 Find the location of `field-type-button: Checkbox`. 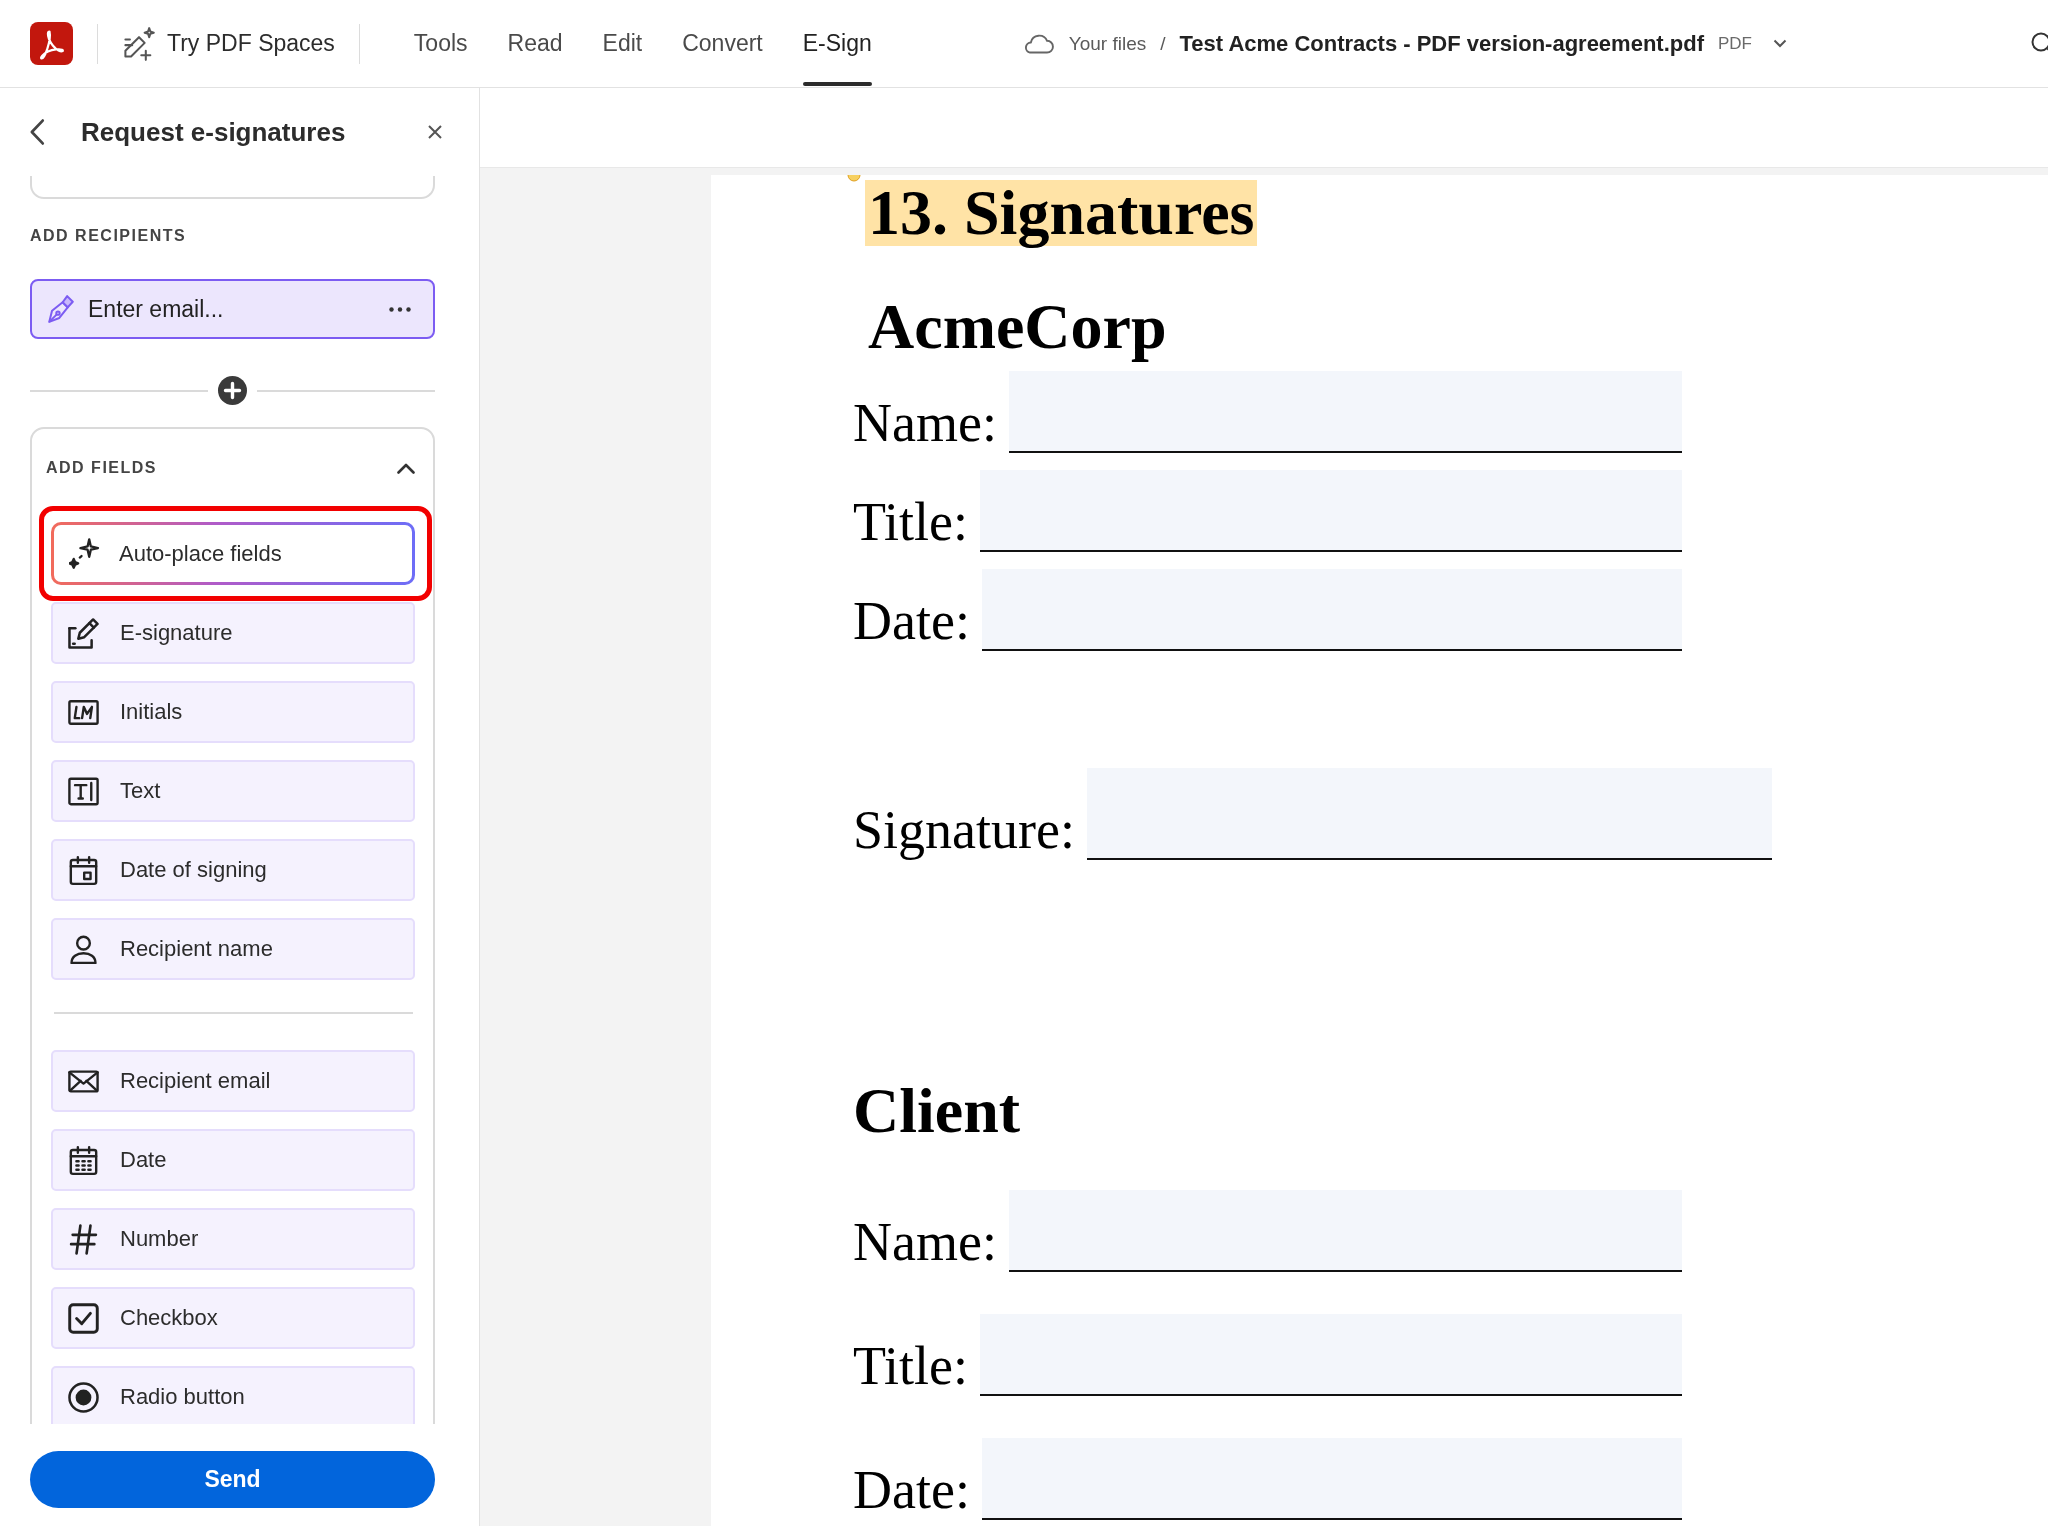

field-type-button: Checkbox is located at coordinates (233, 1318).